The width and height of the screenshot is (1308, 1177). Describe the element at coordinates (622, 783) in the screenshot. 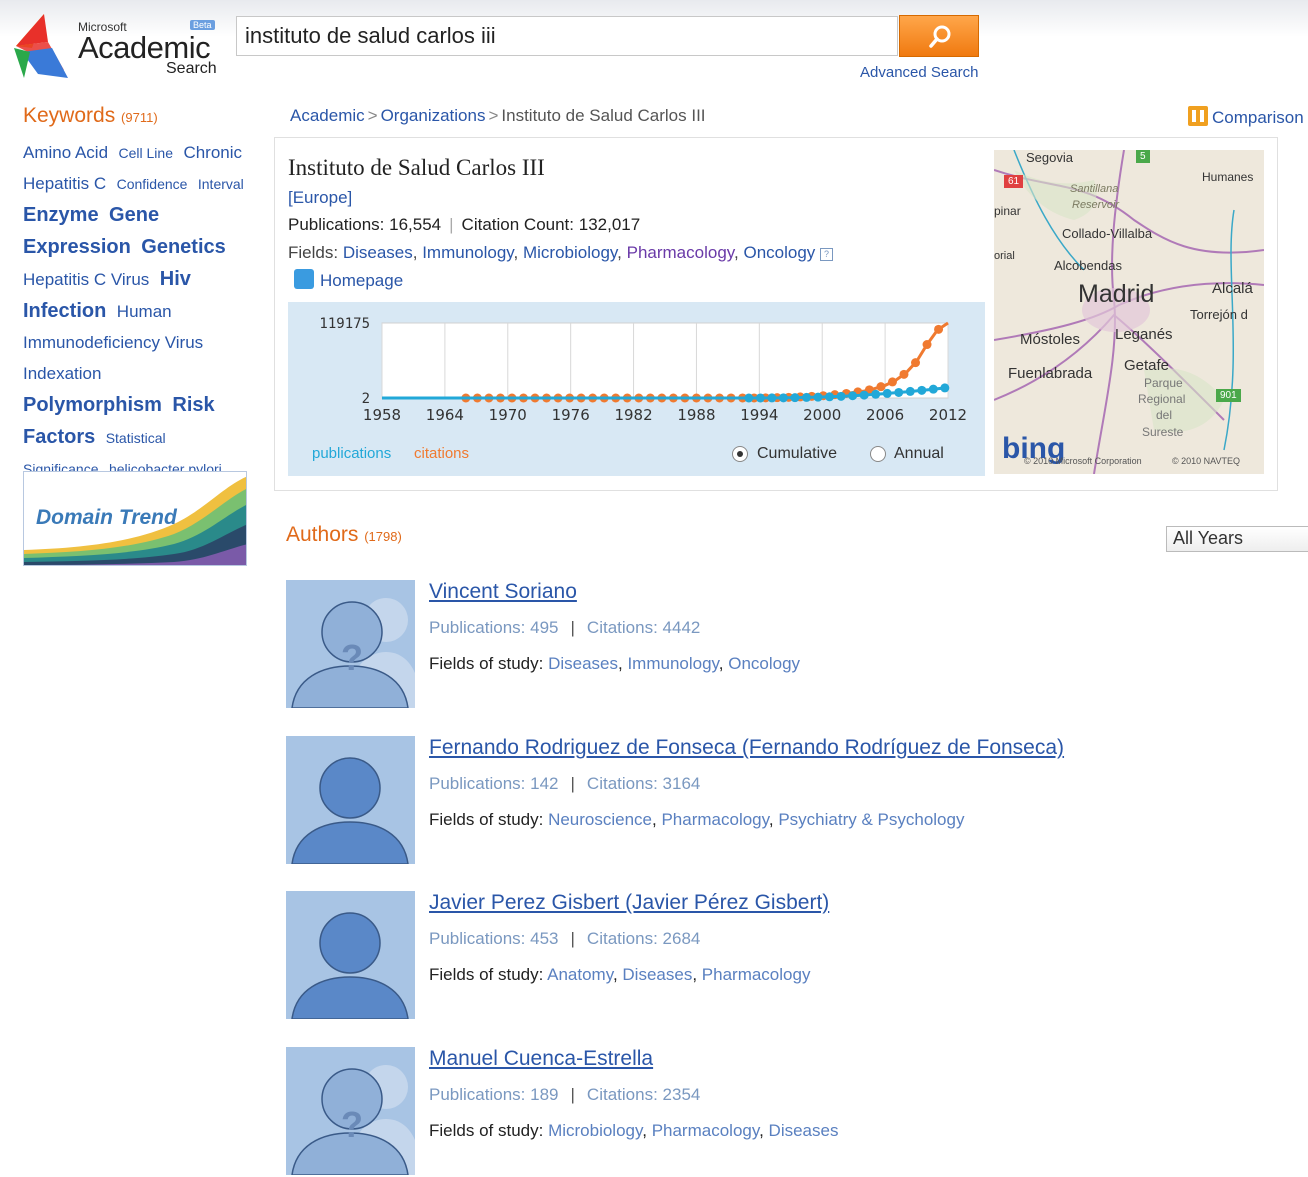

I see `author-citations-label: Citations:` at that location.